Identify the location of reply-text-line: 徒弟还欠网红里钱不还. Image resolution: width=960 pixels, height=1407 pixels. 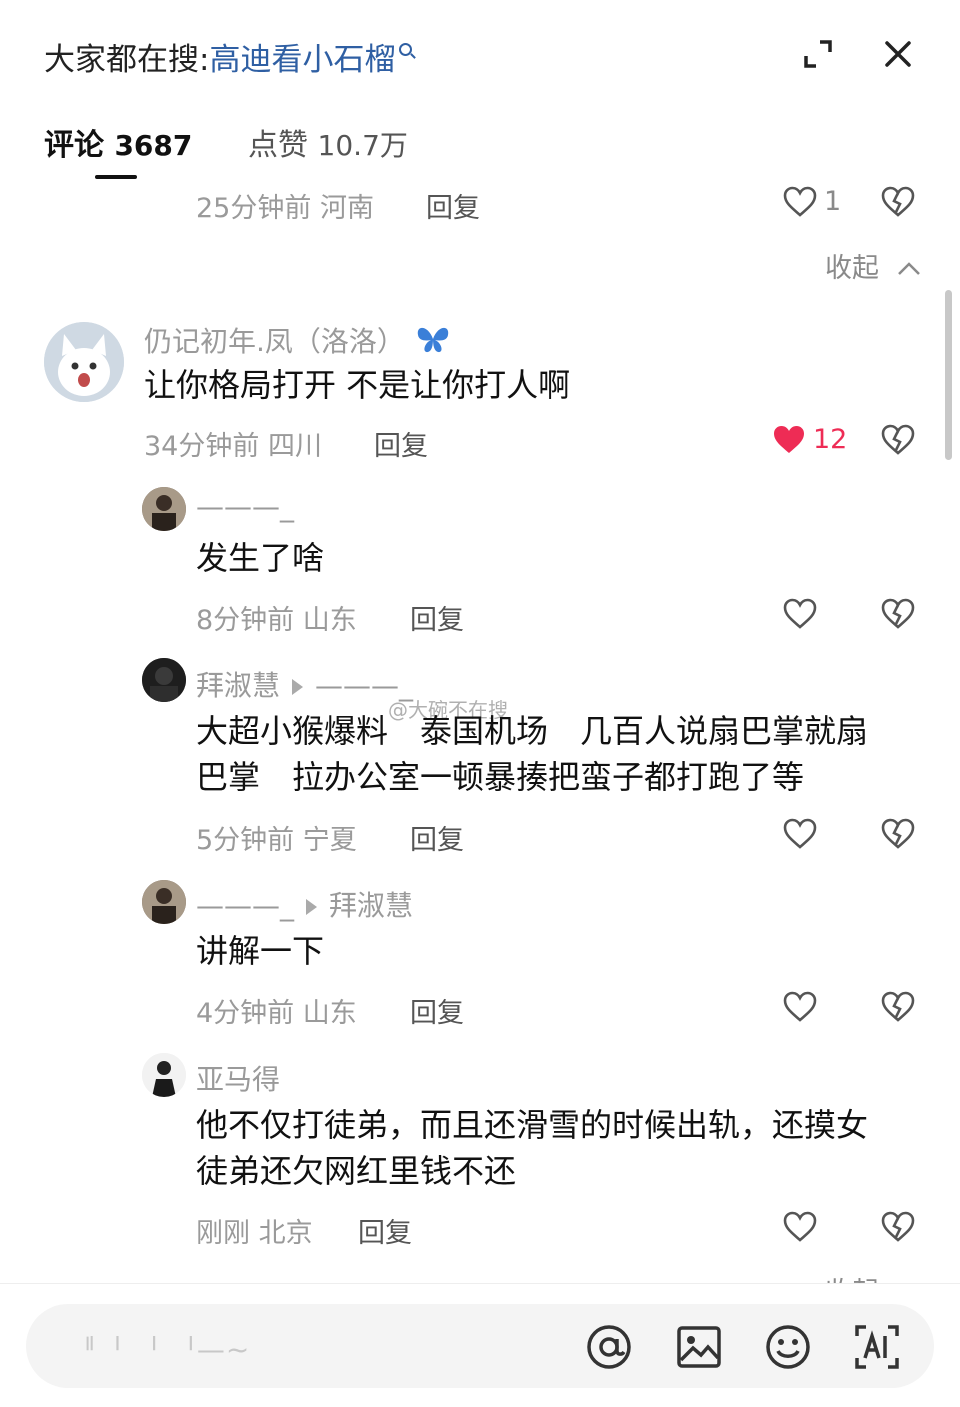
(356, 1171).